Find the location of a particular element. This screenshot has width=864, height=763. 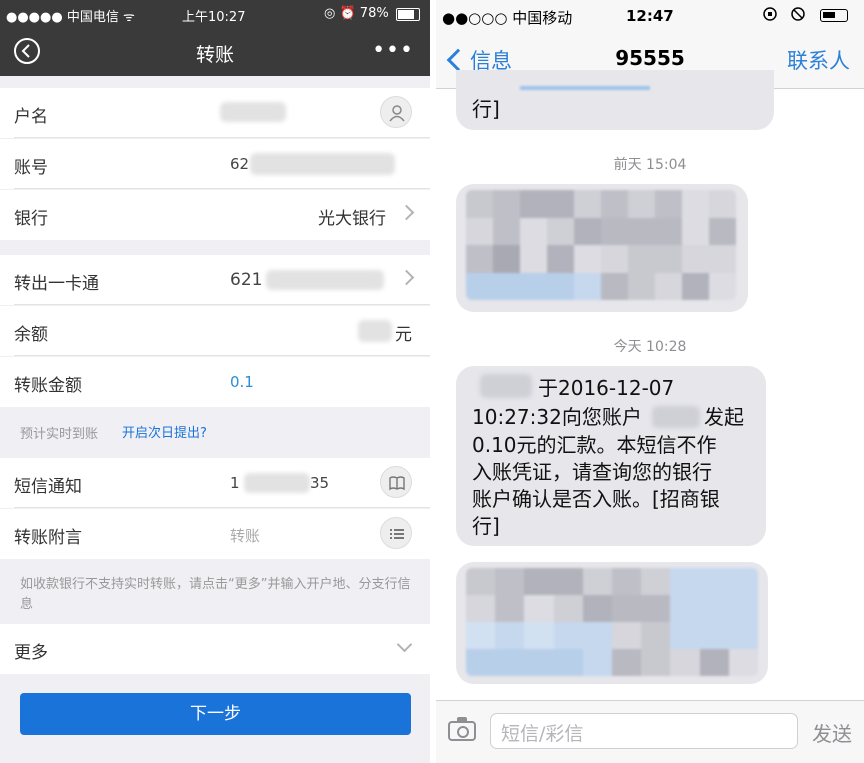

address-book-button is located at coordinates (396, 482).